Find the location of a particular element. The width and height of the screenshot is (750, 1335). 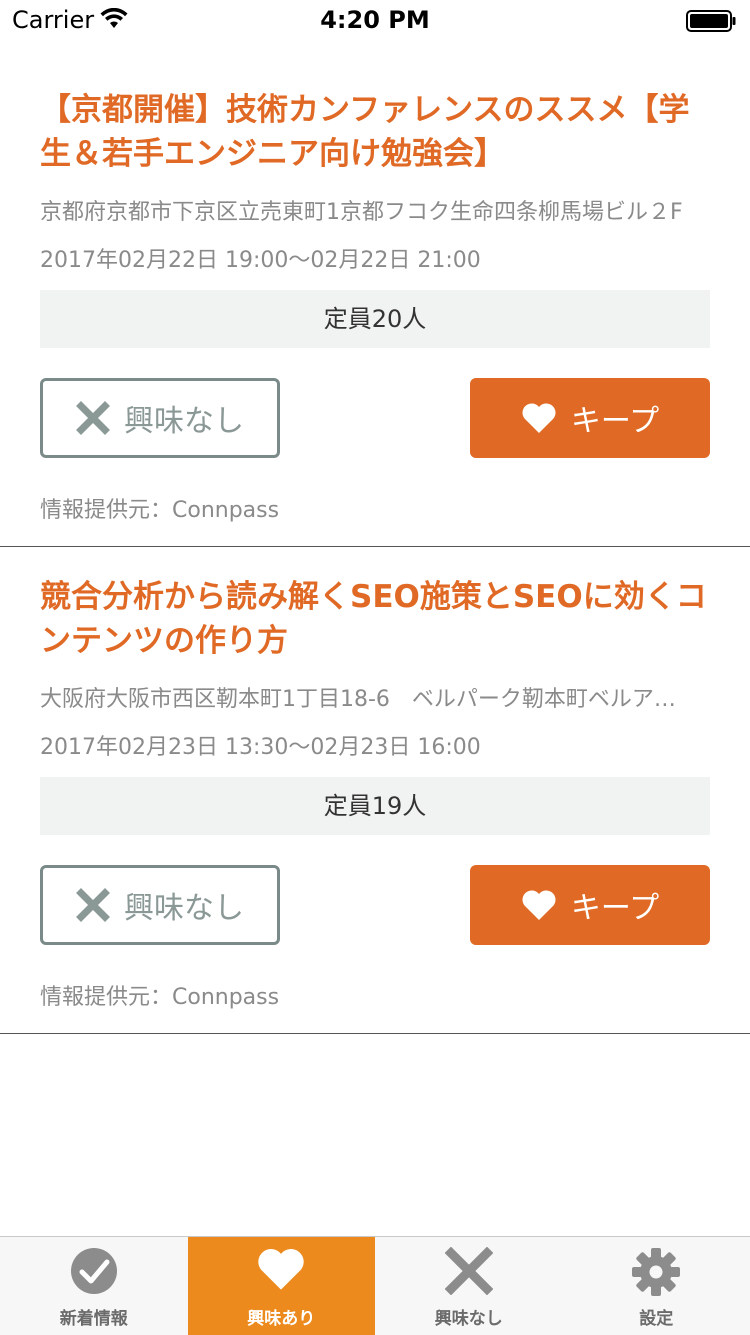

tab-interested: 興味あり is located at coordinates (282, 1286).